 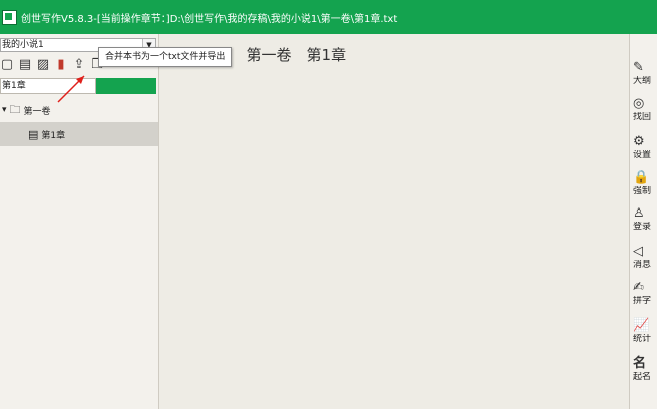 What do you see at coordinates (37, 111) in the screenshot?
I see `volume-label: 第一卷` at bounding box center [37, 111].